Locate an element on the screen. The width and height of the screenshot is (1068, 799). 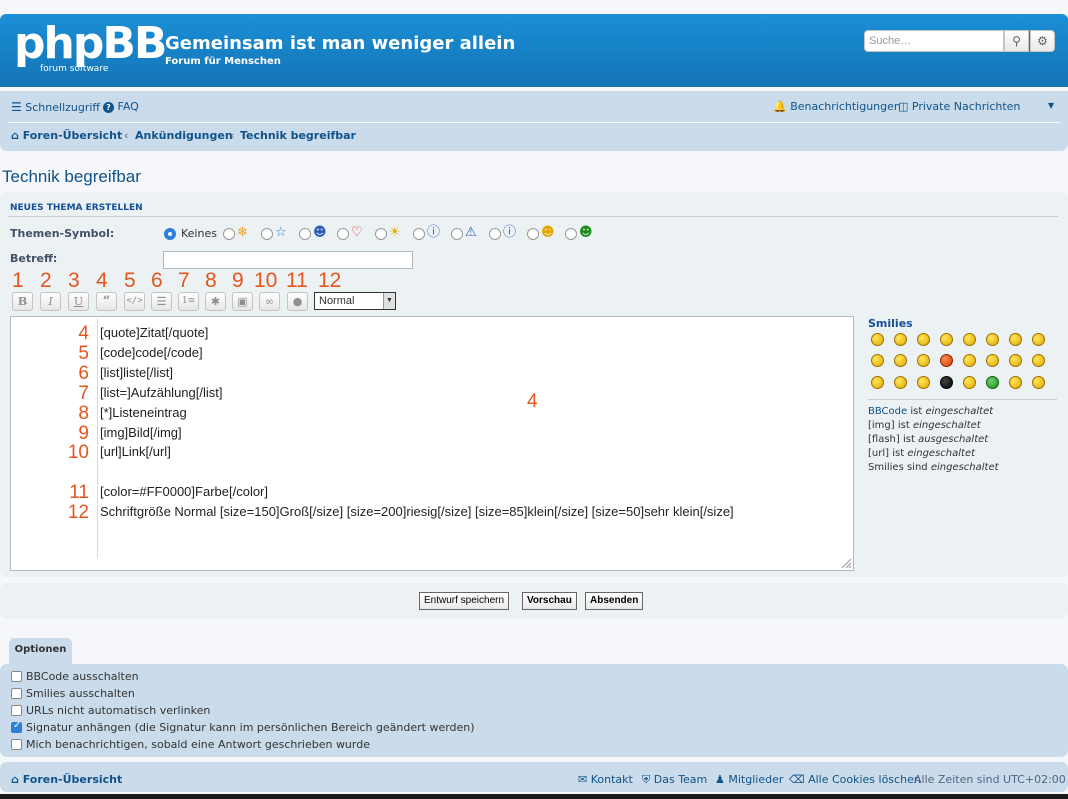
underline-button: U is located at coordinates (78, 301).